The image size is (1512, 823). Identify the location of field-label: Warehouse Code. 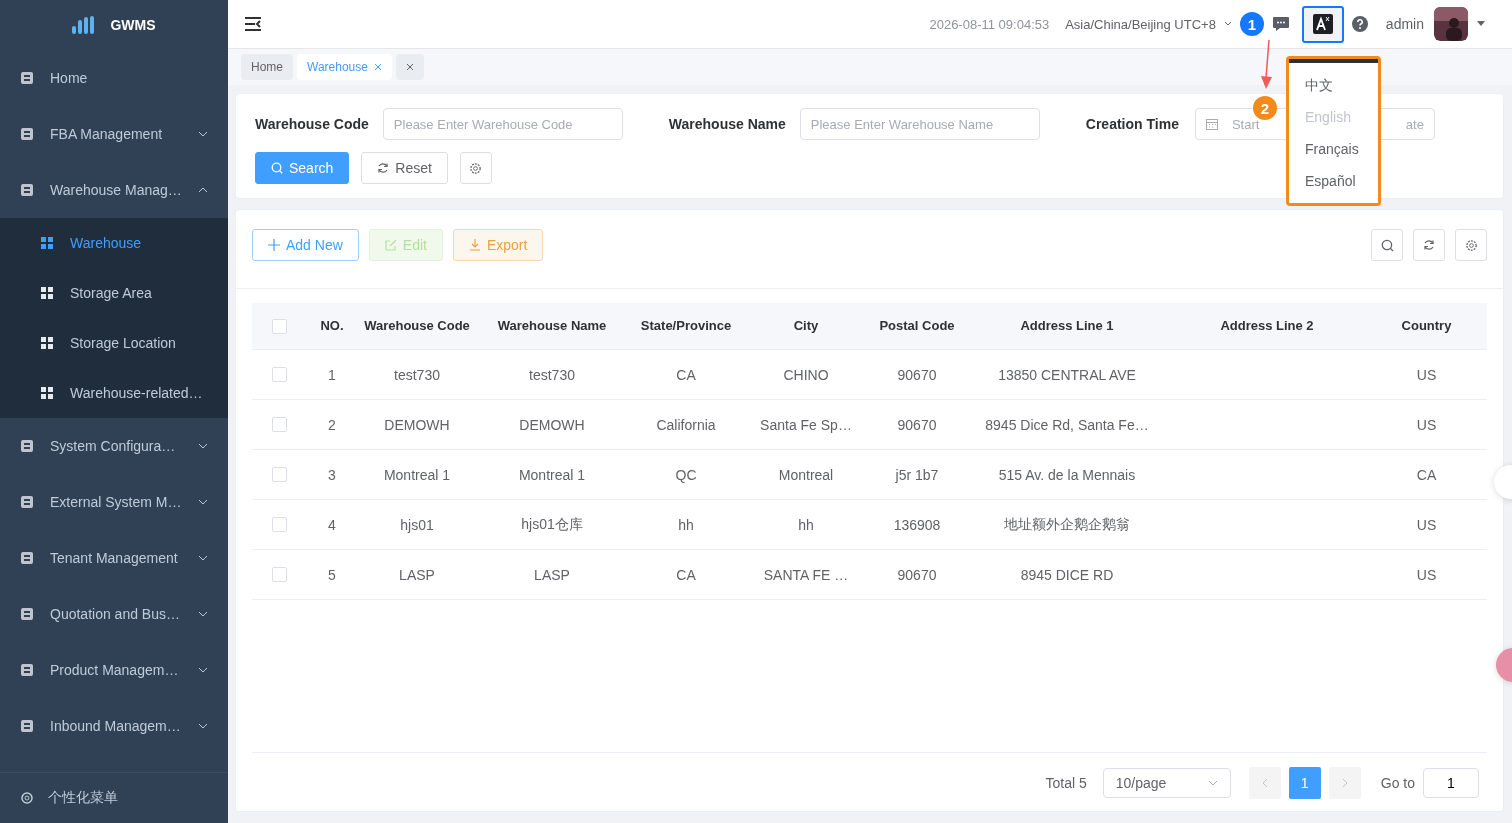
(312, 124).